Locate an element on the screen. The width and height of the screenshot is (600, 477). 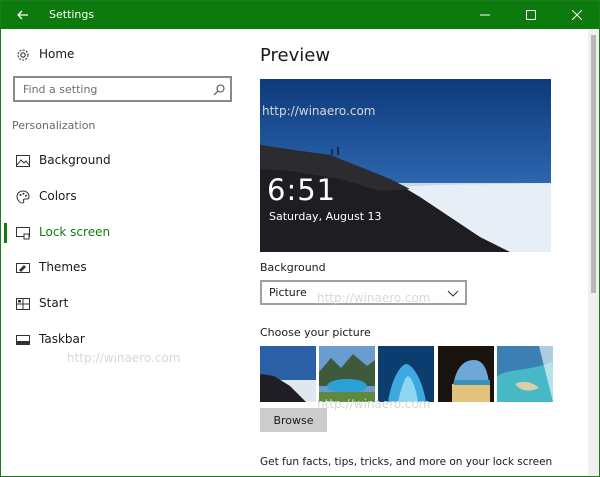
background-label: Background is located at coordinates (293, 267).